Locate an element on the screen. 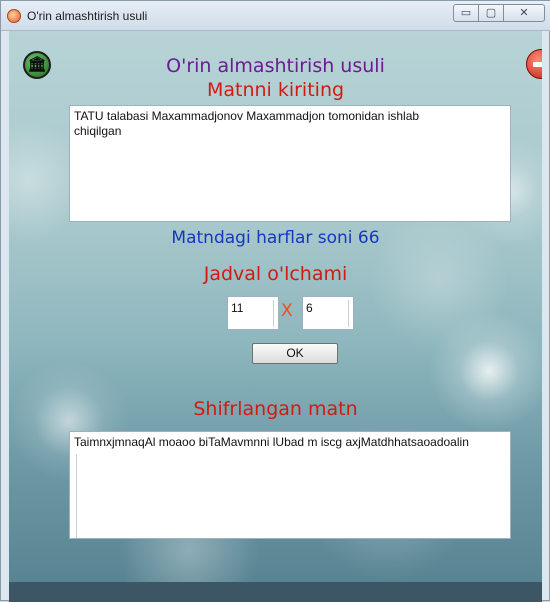 The image size is (550, 602). app-heading: O'rin almashtirish usuli is located at coordinates (275, 66).